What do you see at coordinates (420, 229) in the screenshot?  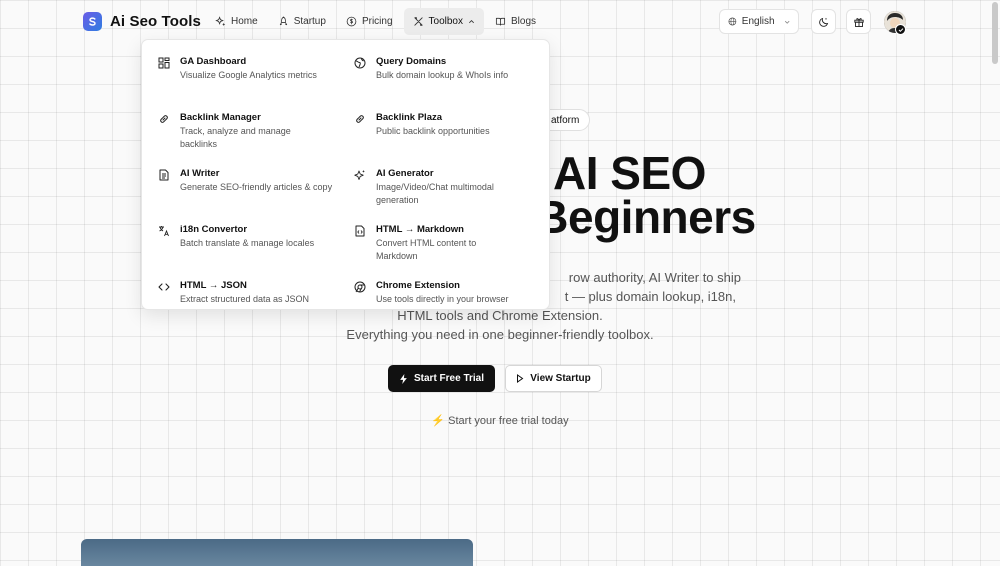 I see `menu-item-title: HTML → Markdown` at bounding box center [420, 229].